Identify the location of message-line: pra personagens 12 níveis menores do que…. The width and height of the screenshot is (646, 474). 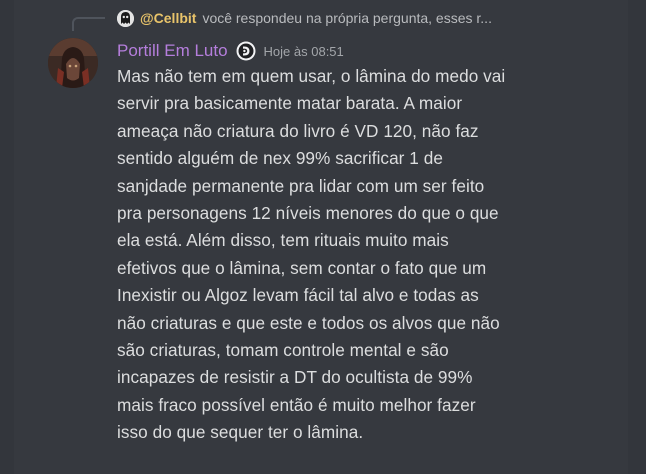
(308, 213).